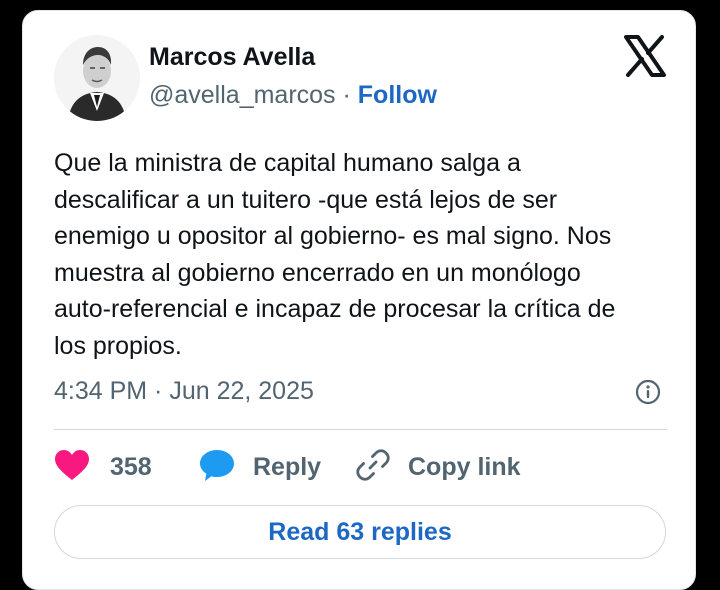 The height and width of the screenshot is (590, 720). Describe the element at coordinates (360, 532) in the screenshot. I see `read-replies-button: Read 63 replies` at that location.